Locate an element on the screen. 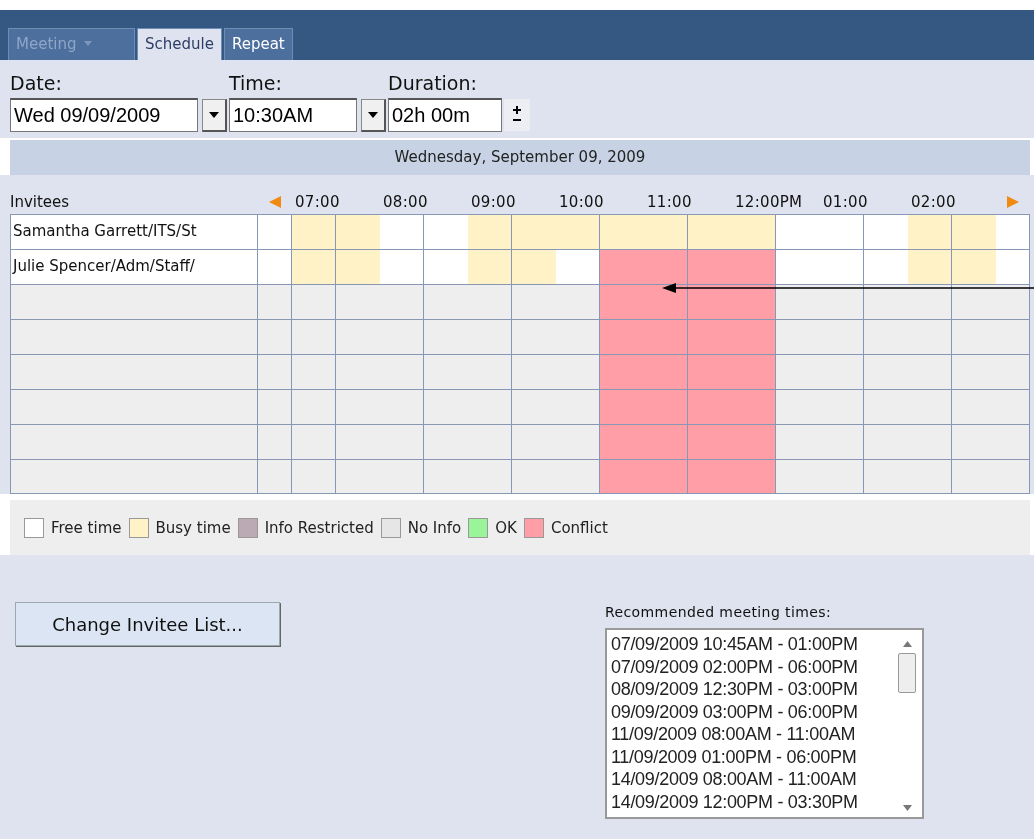 This screenshot has height=839, width=1034. legend-label: Conflict is located at coordinates (579, 527).